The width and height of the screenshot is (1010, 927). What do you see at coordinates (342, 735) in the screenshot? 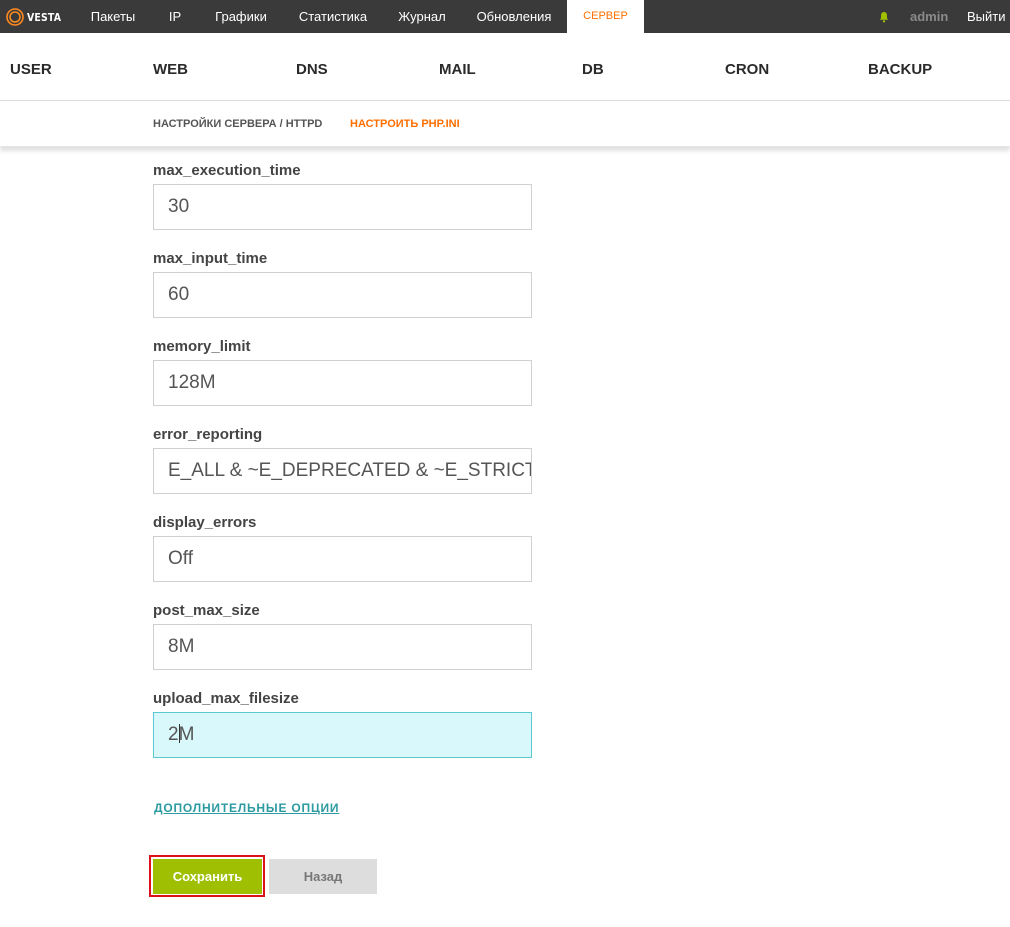
I see `input-upload-max-filesize: 2M` at bounding box center [342, 735].